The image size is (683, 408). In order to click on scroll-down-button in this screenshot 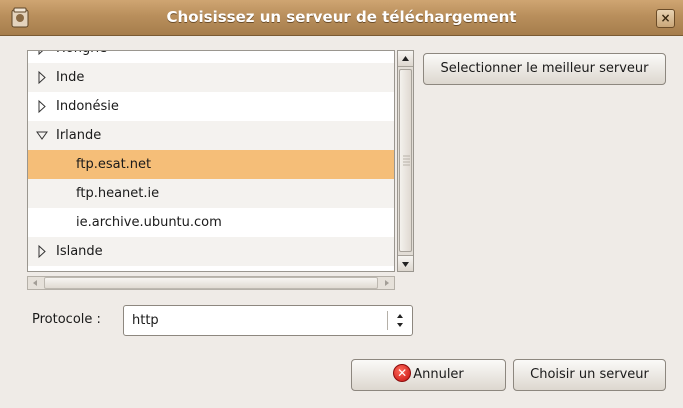, I will do `click(405, 263)`.